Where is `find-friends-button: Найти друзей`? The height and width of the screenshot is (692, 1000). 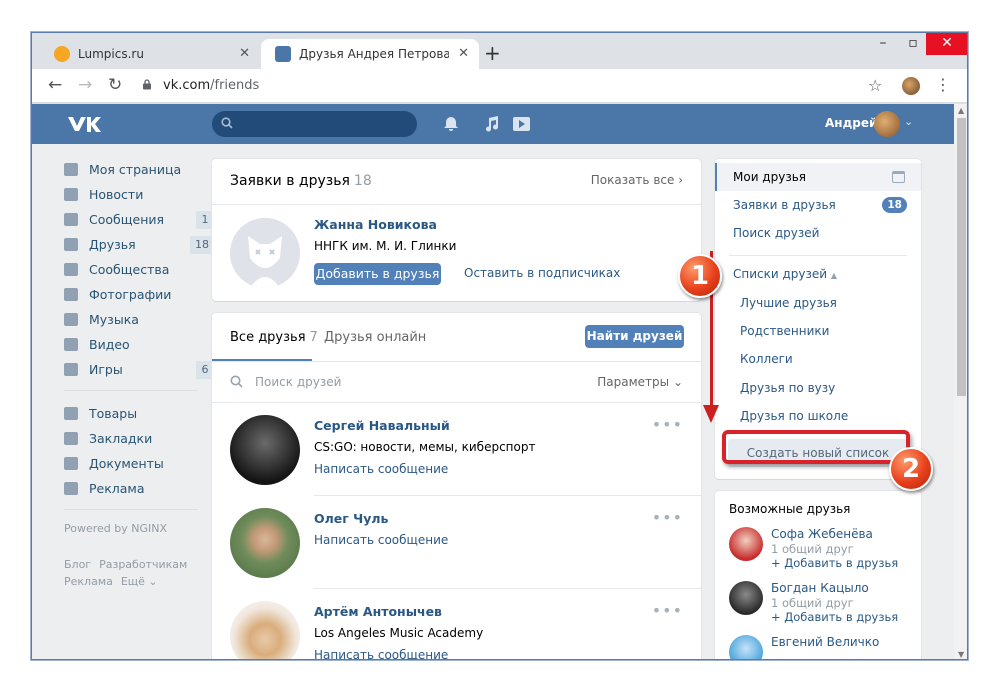 find-friends-button: Найти друзей is located at coordinates (634, 336).